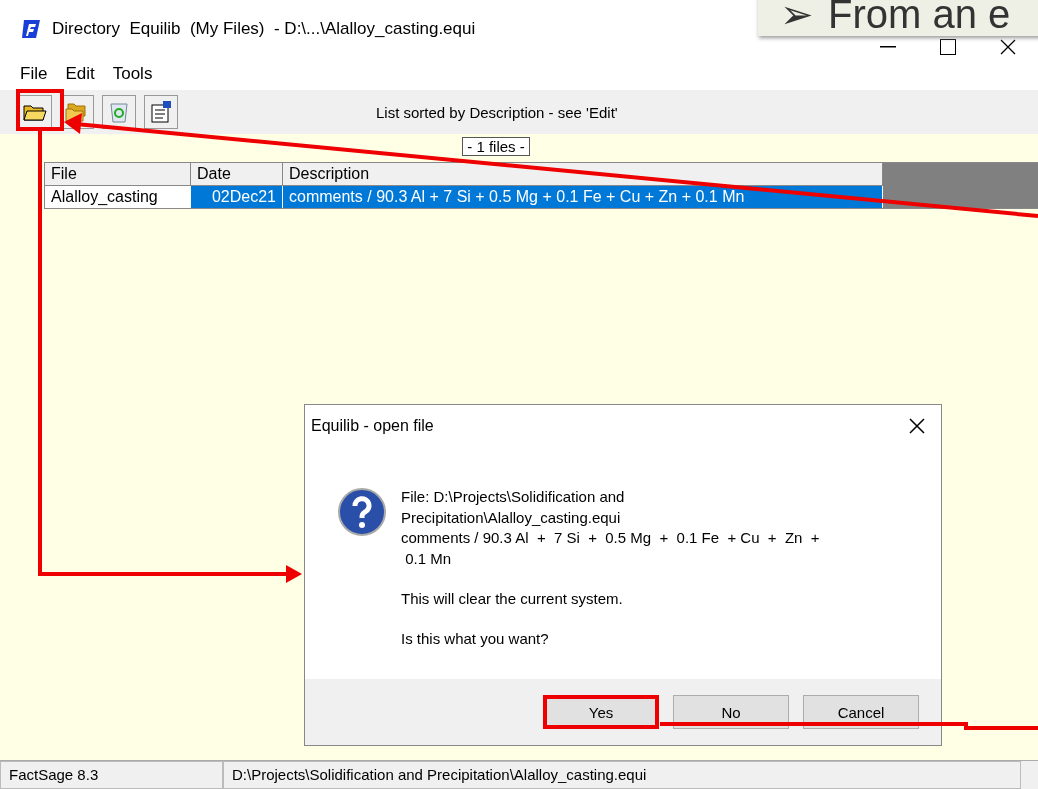  What do you see at coordinates (496, 146) in the screenshot?
I see `file-count: - 1 files -` at bounding box center [496, 146].